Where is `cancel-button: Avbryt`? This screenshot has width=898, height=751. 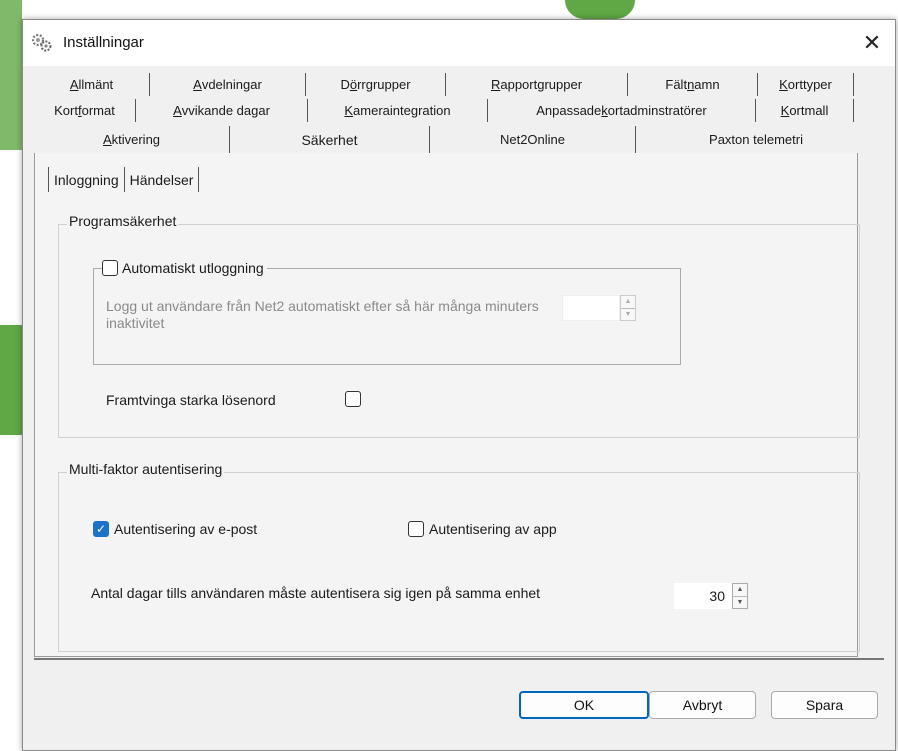
cancel-button: Avbryt is located at coordinates (702, 705).